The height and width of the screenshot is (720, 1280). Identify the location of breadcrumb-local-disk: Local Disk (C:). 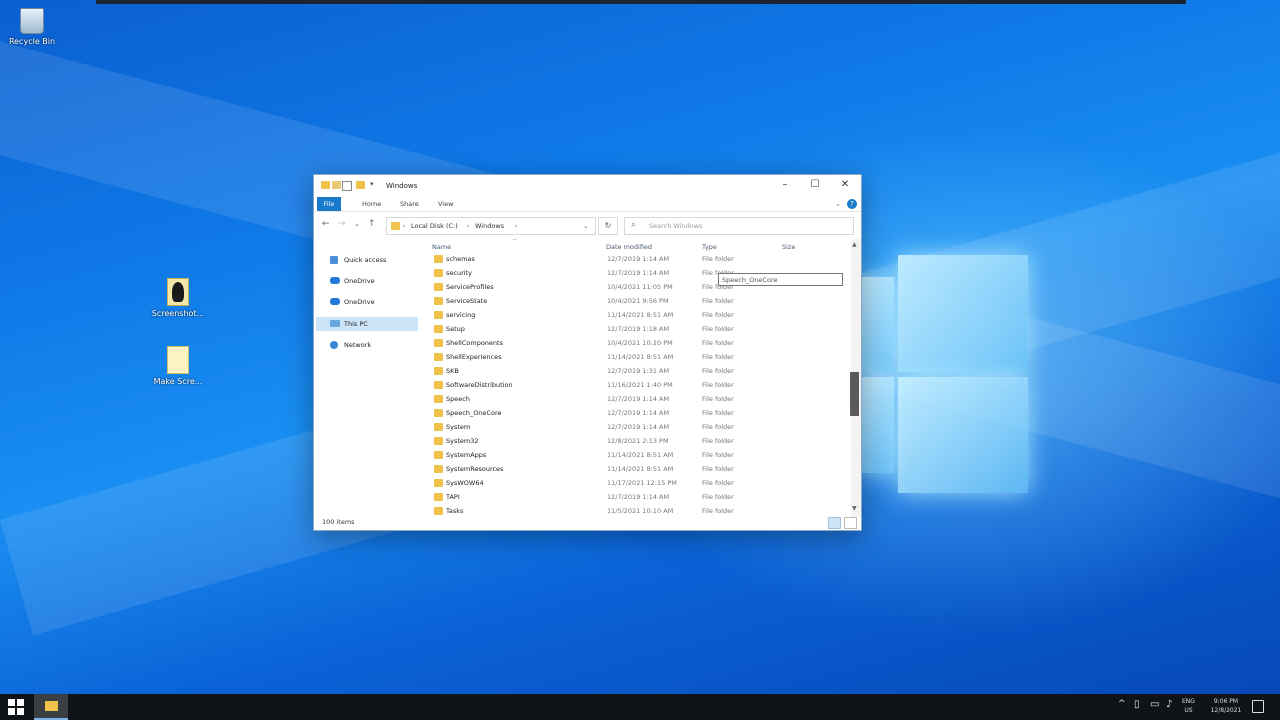
(434, 226).